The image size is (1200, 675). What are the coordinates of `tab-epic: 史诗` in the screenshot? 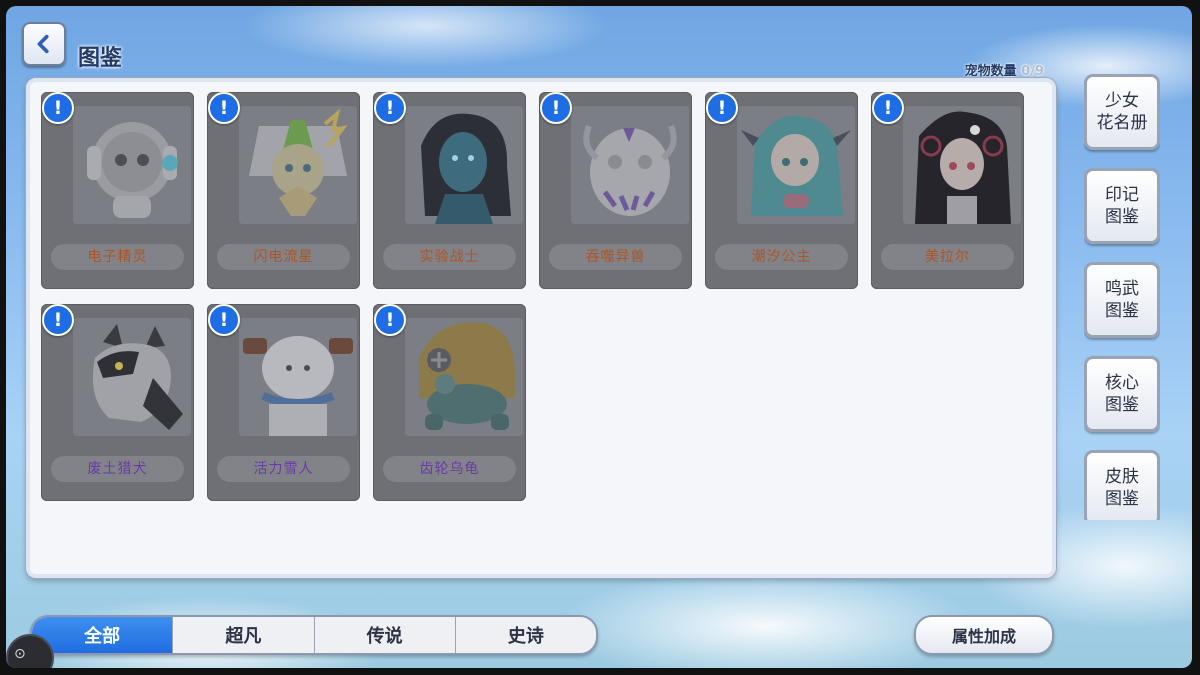 It's located at (525, 635).